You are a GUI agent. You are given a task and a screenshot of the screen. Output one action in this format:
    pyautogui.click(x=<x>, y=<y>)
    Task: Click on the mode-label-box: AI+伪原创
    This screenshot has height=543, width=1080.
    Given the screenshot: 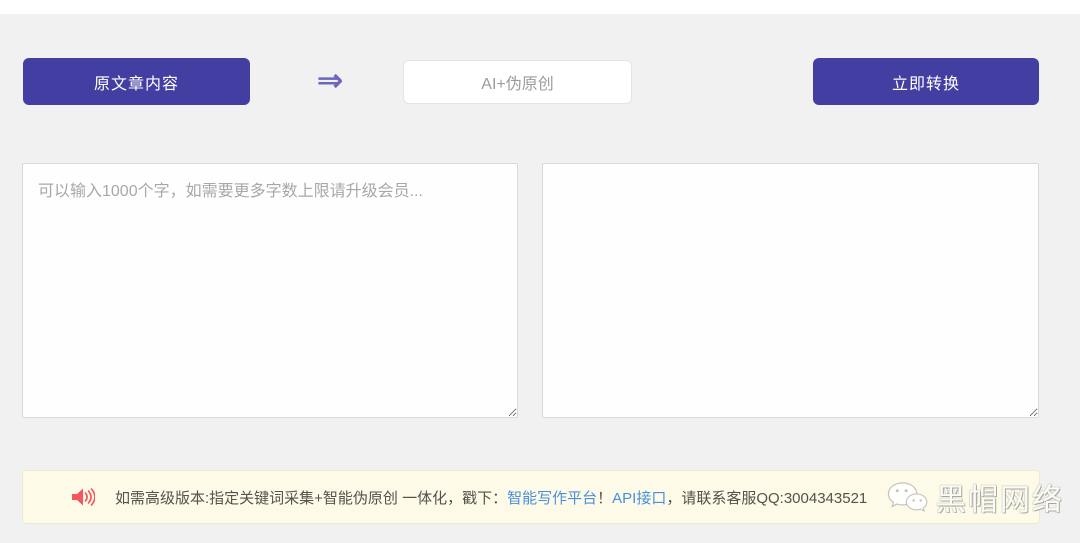 What is the action you would take?
    pyautogui.click(x=517, y=82)
    